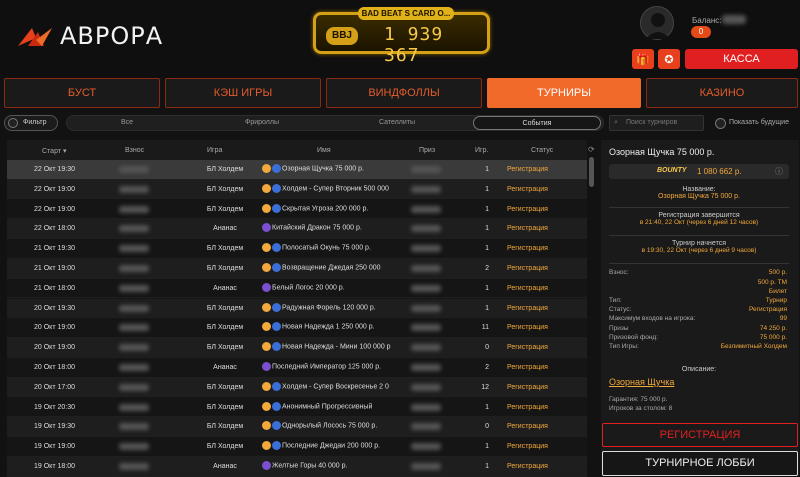  What do you see at coordinates (90, 36) in the screenshot?
I see `brand-logo: АВРОРА` at bounding box center [90, 36].